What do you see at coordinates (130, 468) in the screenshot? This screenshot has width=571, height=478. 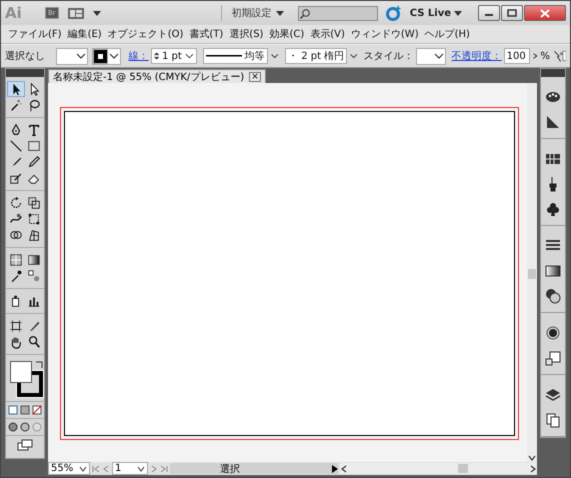 I see `page-dropdown: 1` at bounding box center [130, 468].